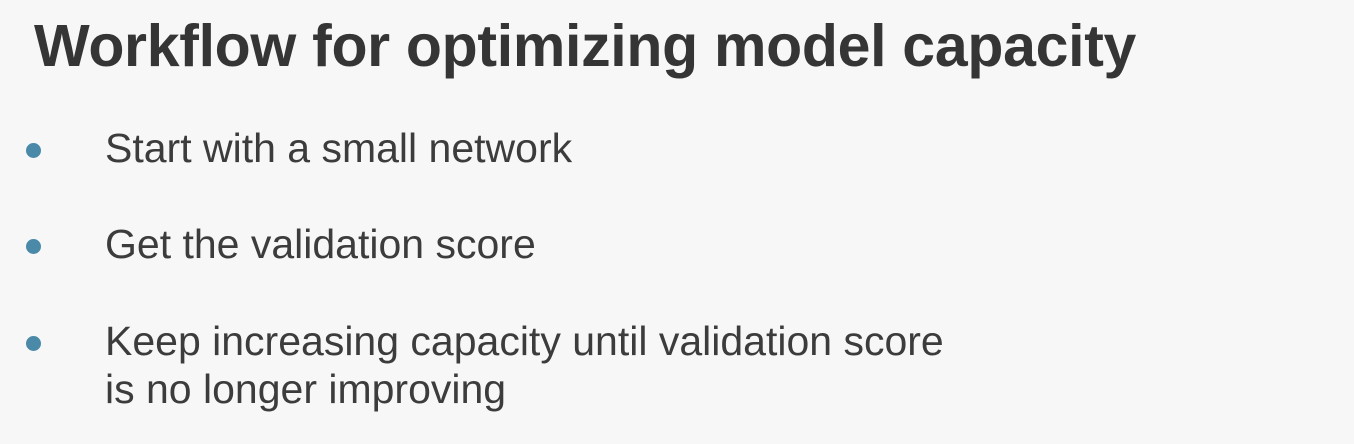 This screenshot has height=444, width=1354. I want to click on bullet-text: Get the validation score, so click(320, 244).